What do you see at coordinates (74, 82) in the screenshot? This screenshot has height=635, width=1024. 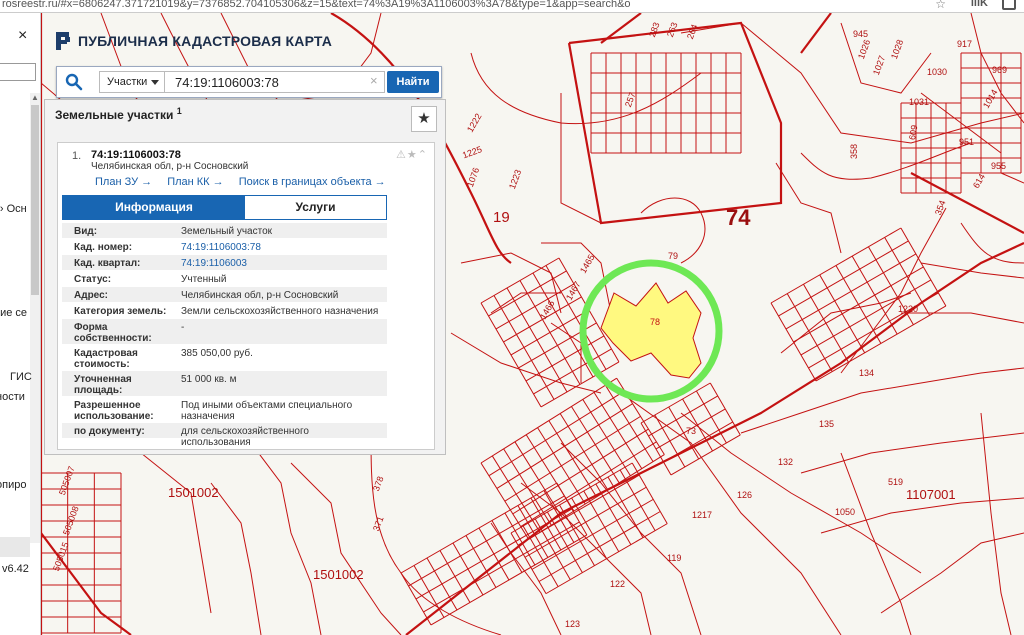 I see `search-icon` at bounding box center [74, 82].